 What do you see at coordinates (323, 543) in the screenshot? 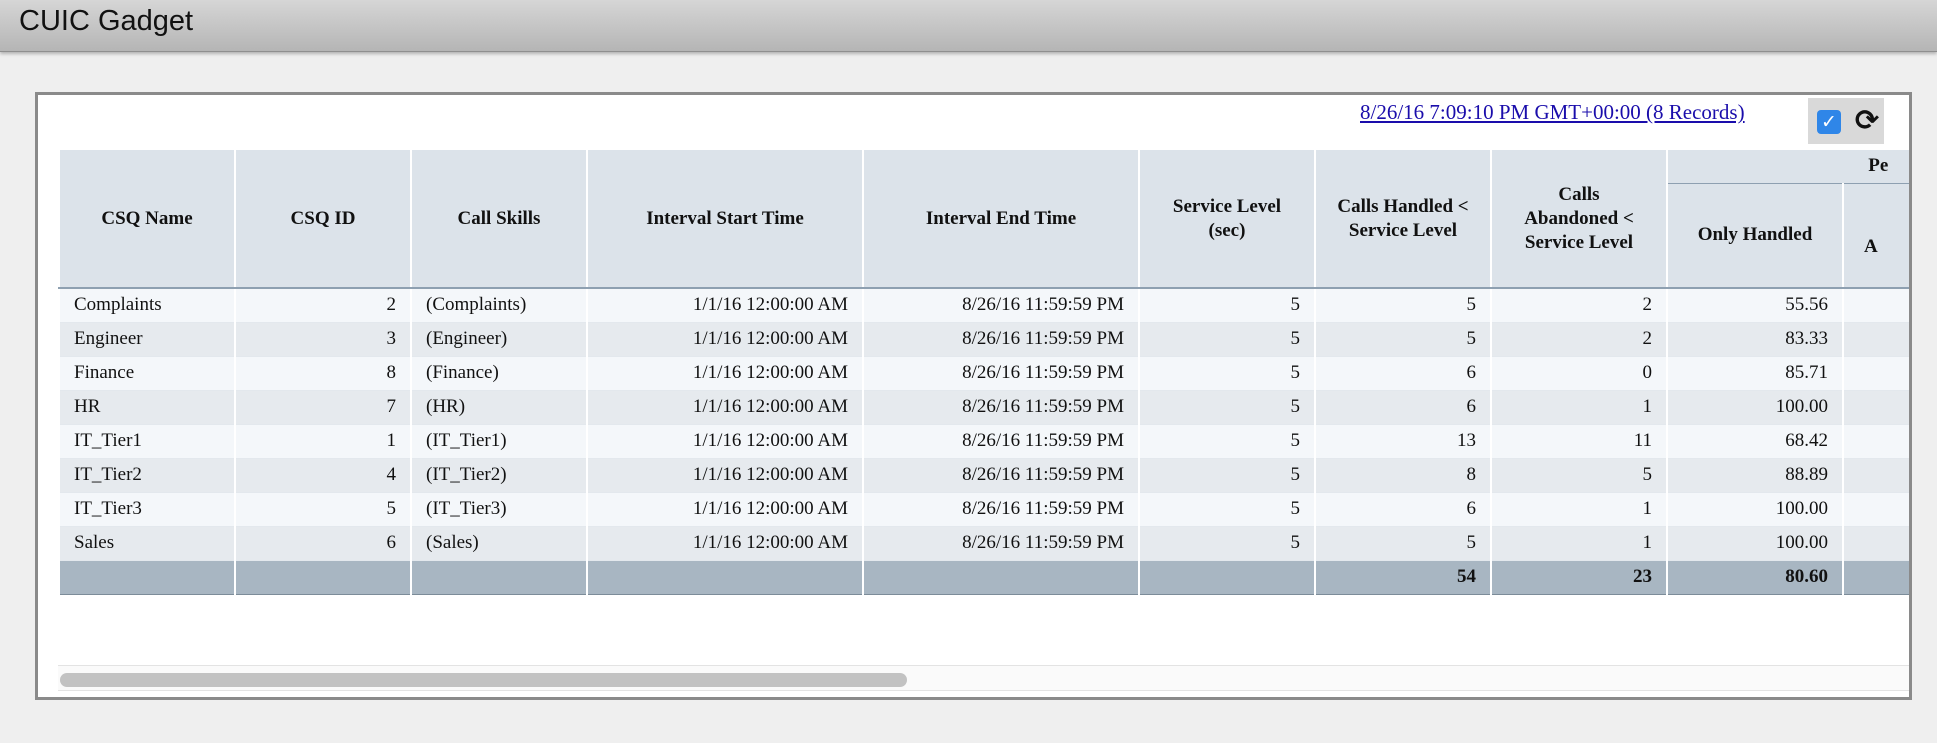
I see `cell-csq-id: 6` at bounding box center [323, 543].